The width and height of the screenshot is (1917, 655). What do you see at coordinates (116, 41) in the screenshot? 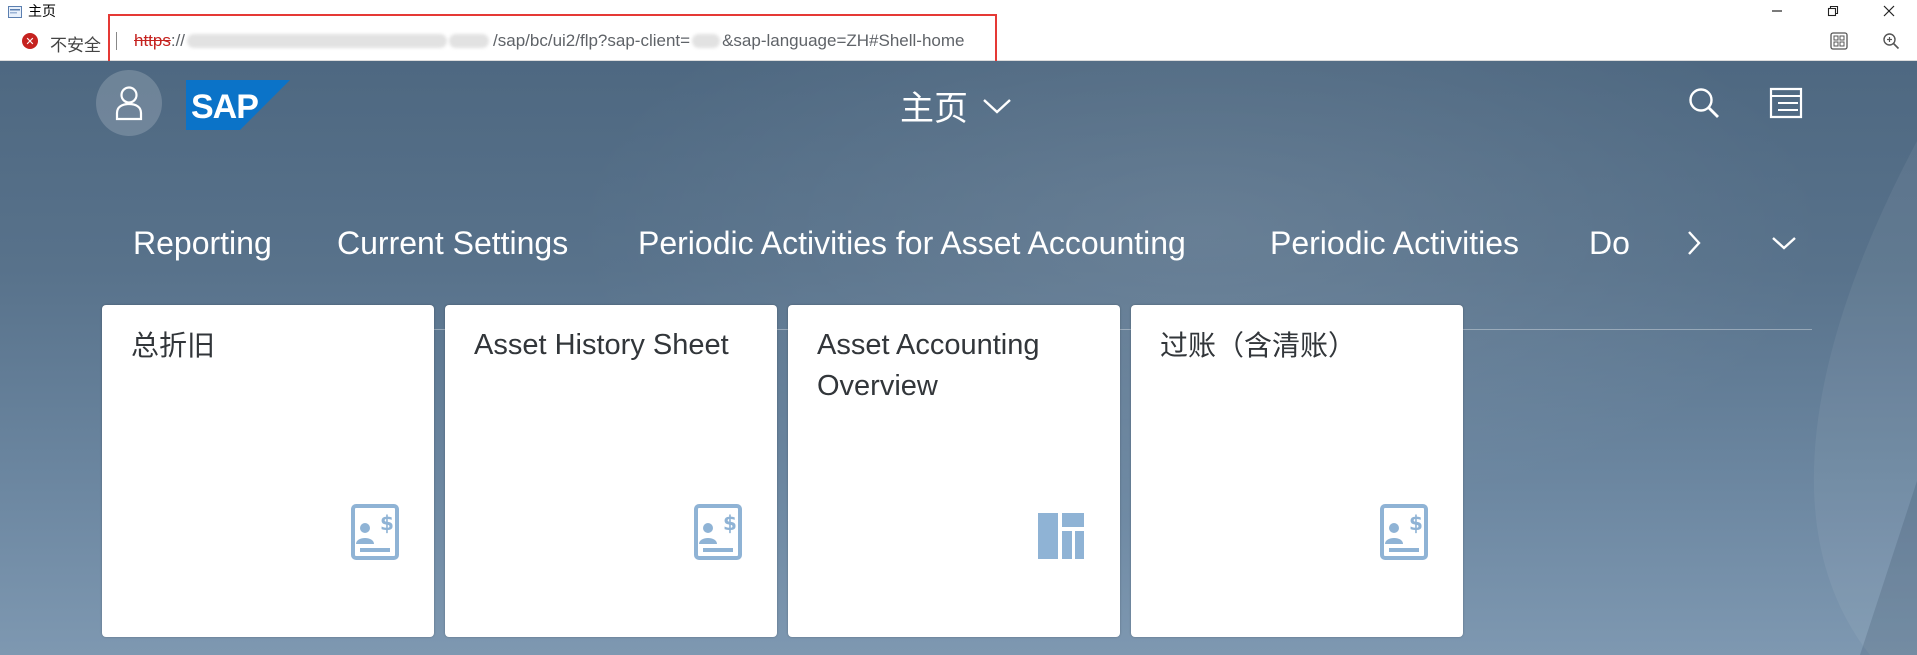
I see `address-separator` at bounding box center [116, 41].